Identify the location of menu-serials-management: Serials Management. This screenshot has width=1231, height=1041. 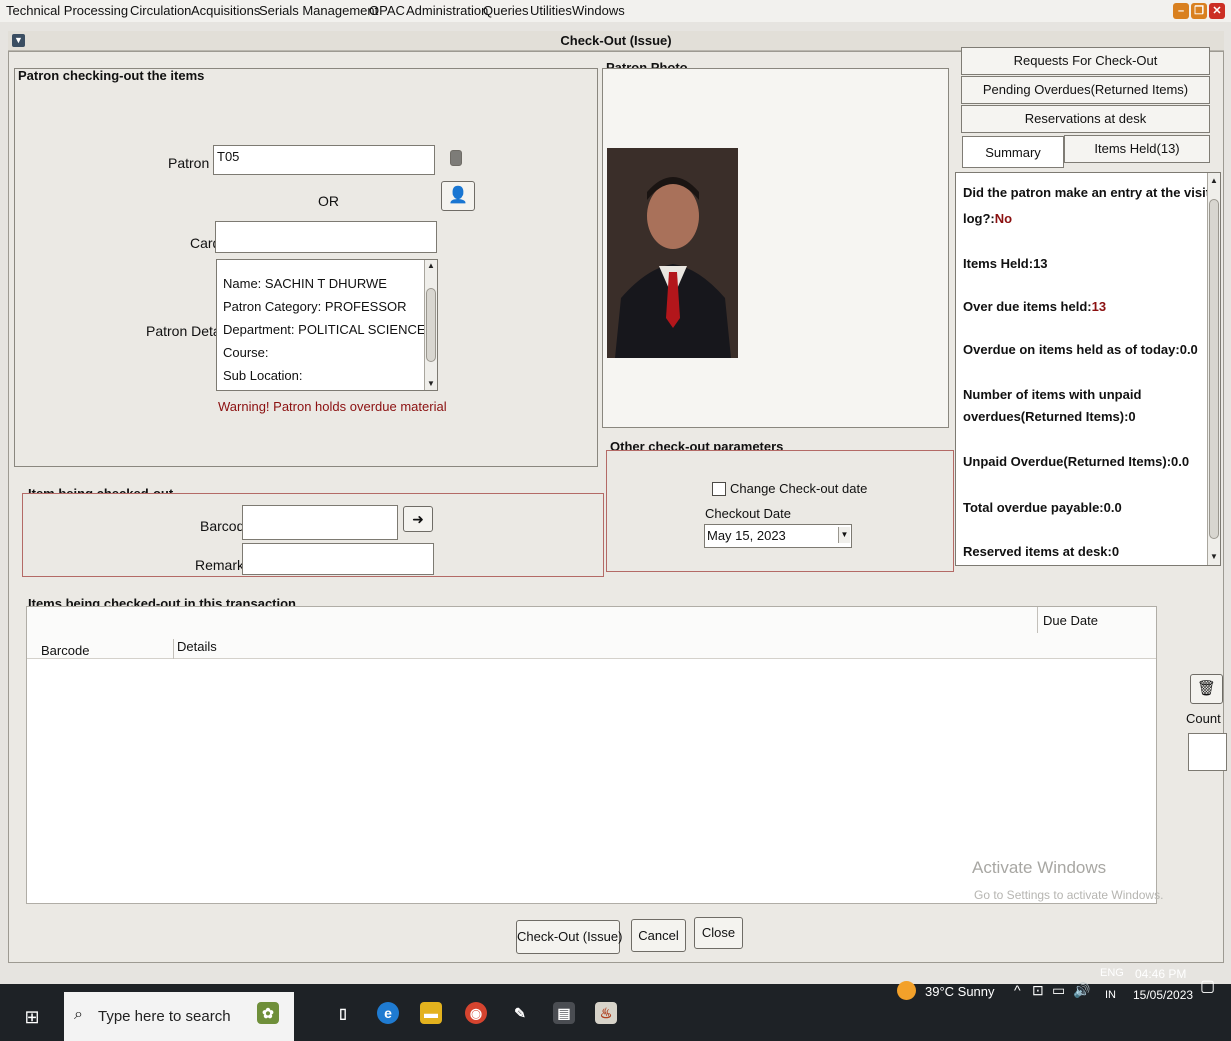
(318, 10).